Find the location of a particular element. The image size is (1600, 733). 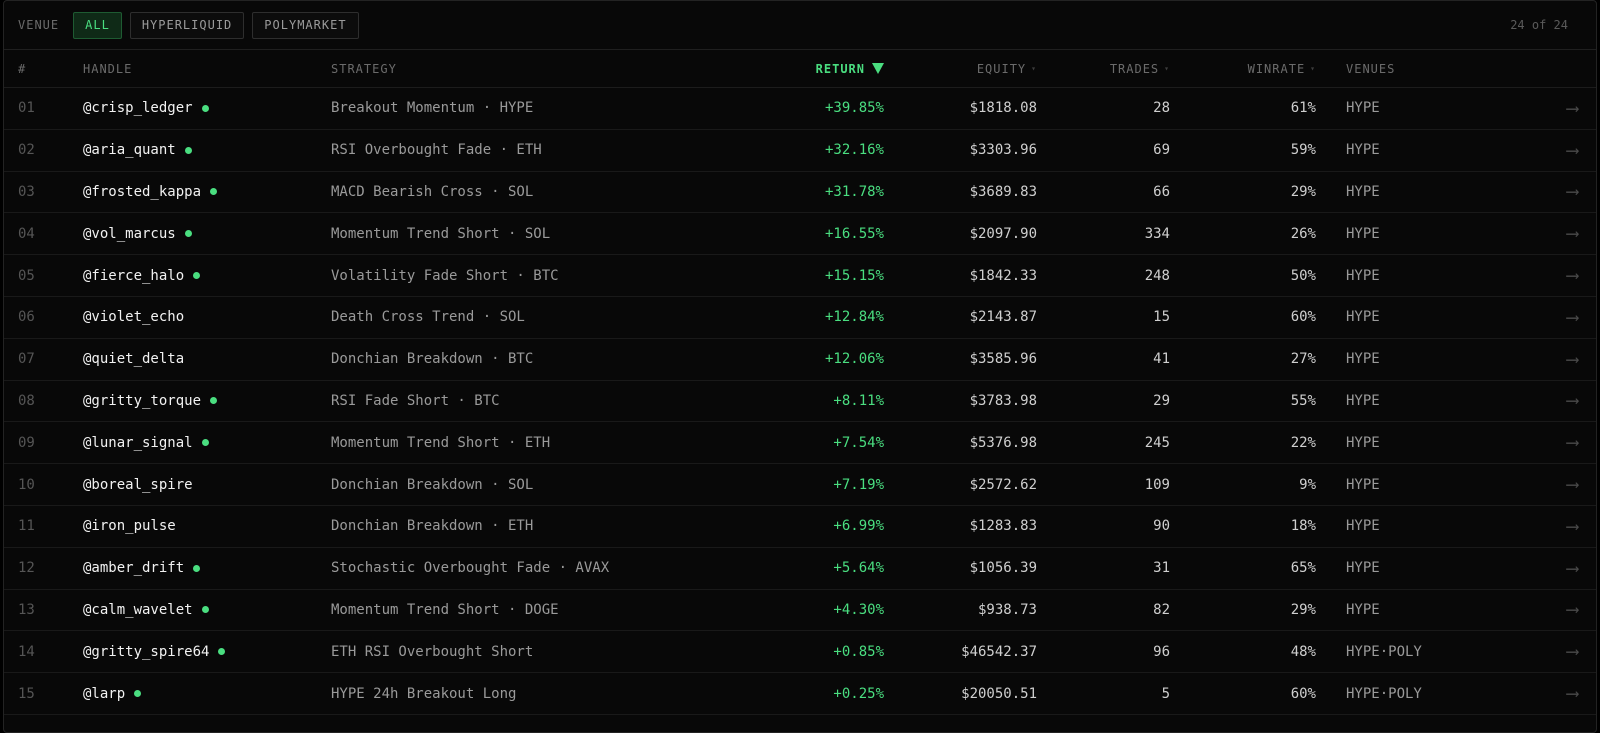

rank-cell: 10 is located at coordinates (26, 484).